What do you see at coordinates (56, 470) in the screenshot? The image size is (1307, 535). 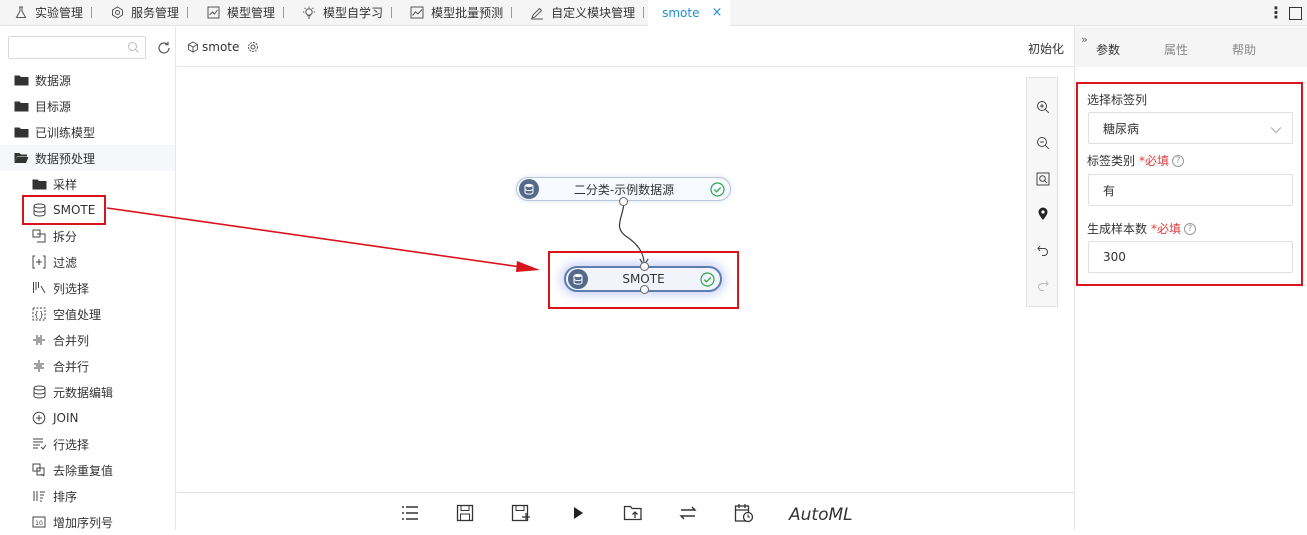 I see `tree-item-dedupe: 去除重复值` at bounding box center [56, 470].